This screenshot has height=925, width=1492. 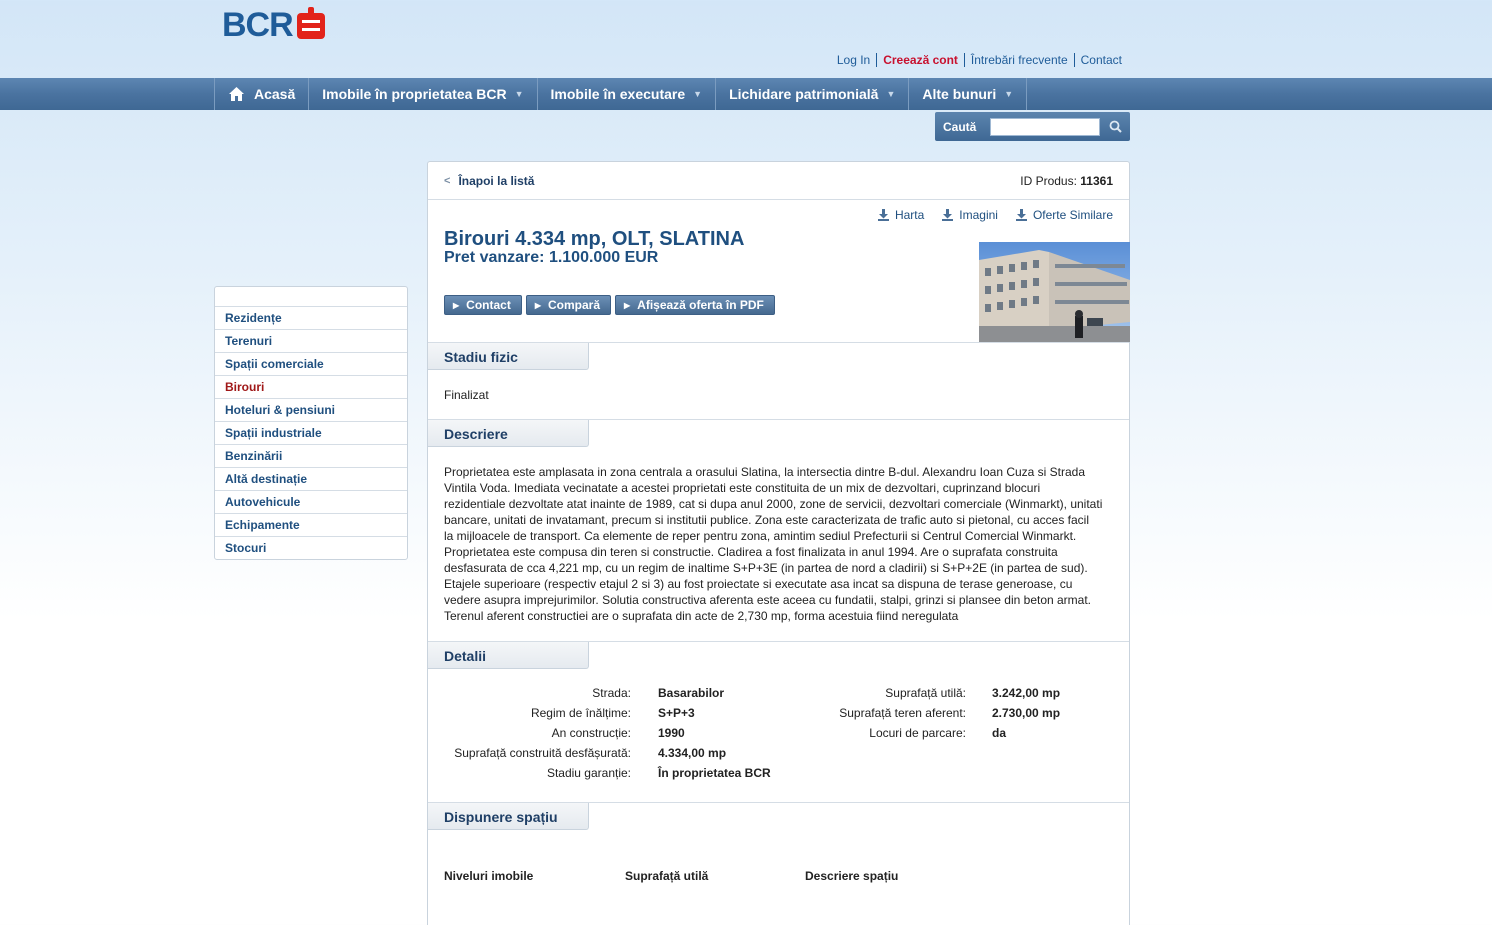 What do you see at coordinates (618, 94) in the screenshot?
I see `nav-label: Imobile în executare` at bounding box center [618, 94].